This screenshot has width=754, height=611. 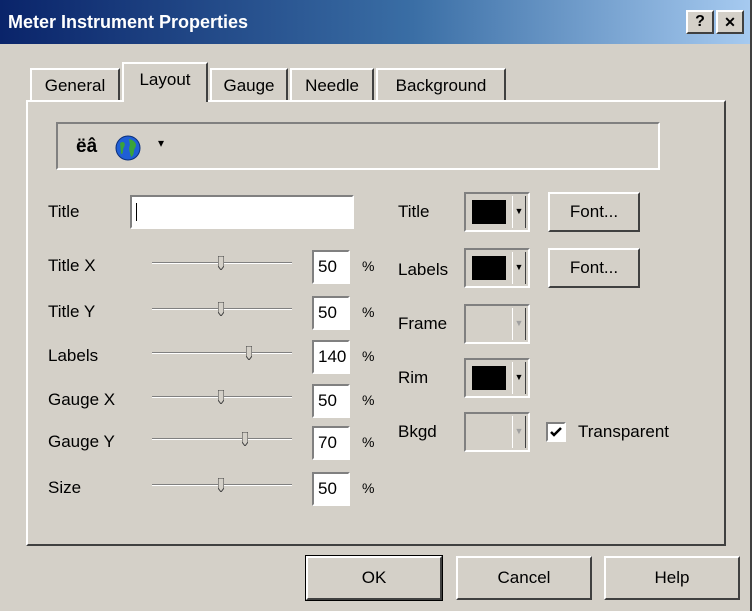 What do you see at coordinates (136, 212) in the screenshot?
I see `text-caret` at bounding box center [136, 212].